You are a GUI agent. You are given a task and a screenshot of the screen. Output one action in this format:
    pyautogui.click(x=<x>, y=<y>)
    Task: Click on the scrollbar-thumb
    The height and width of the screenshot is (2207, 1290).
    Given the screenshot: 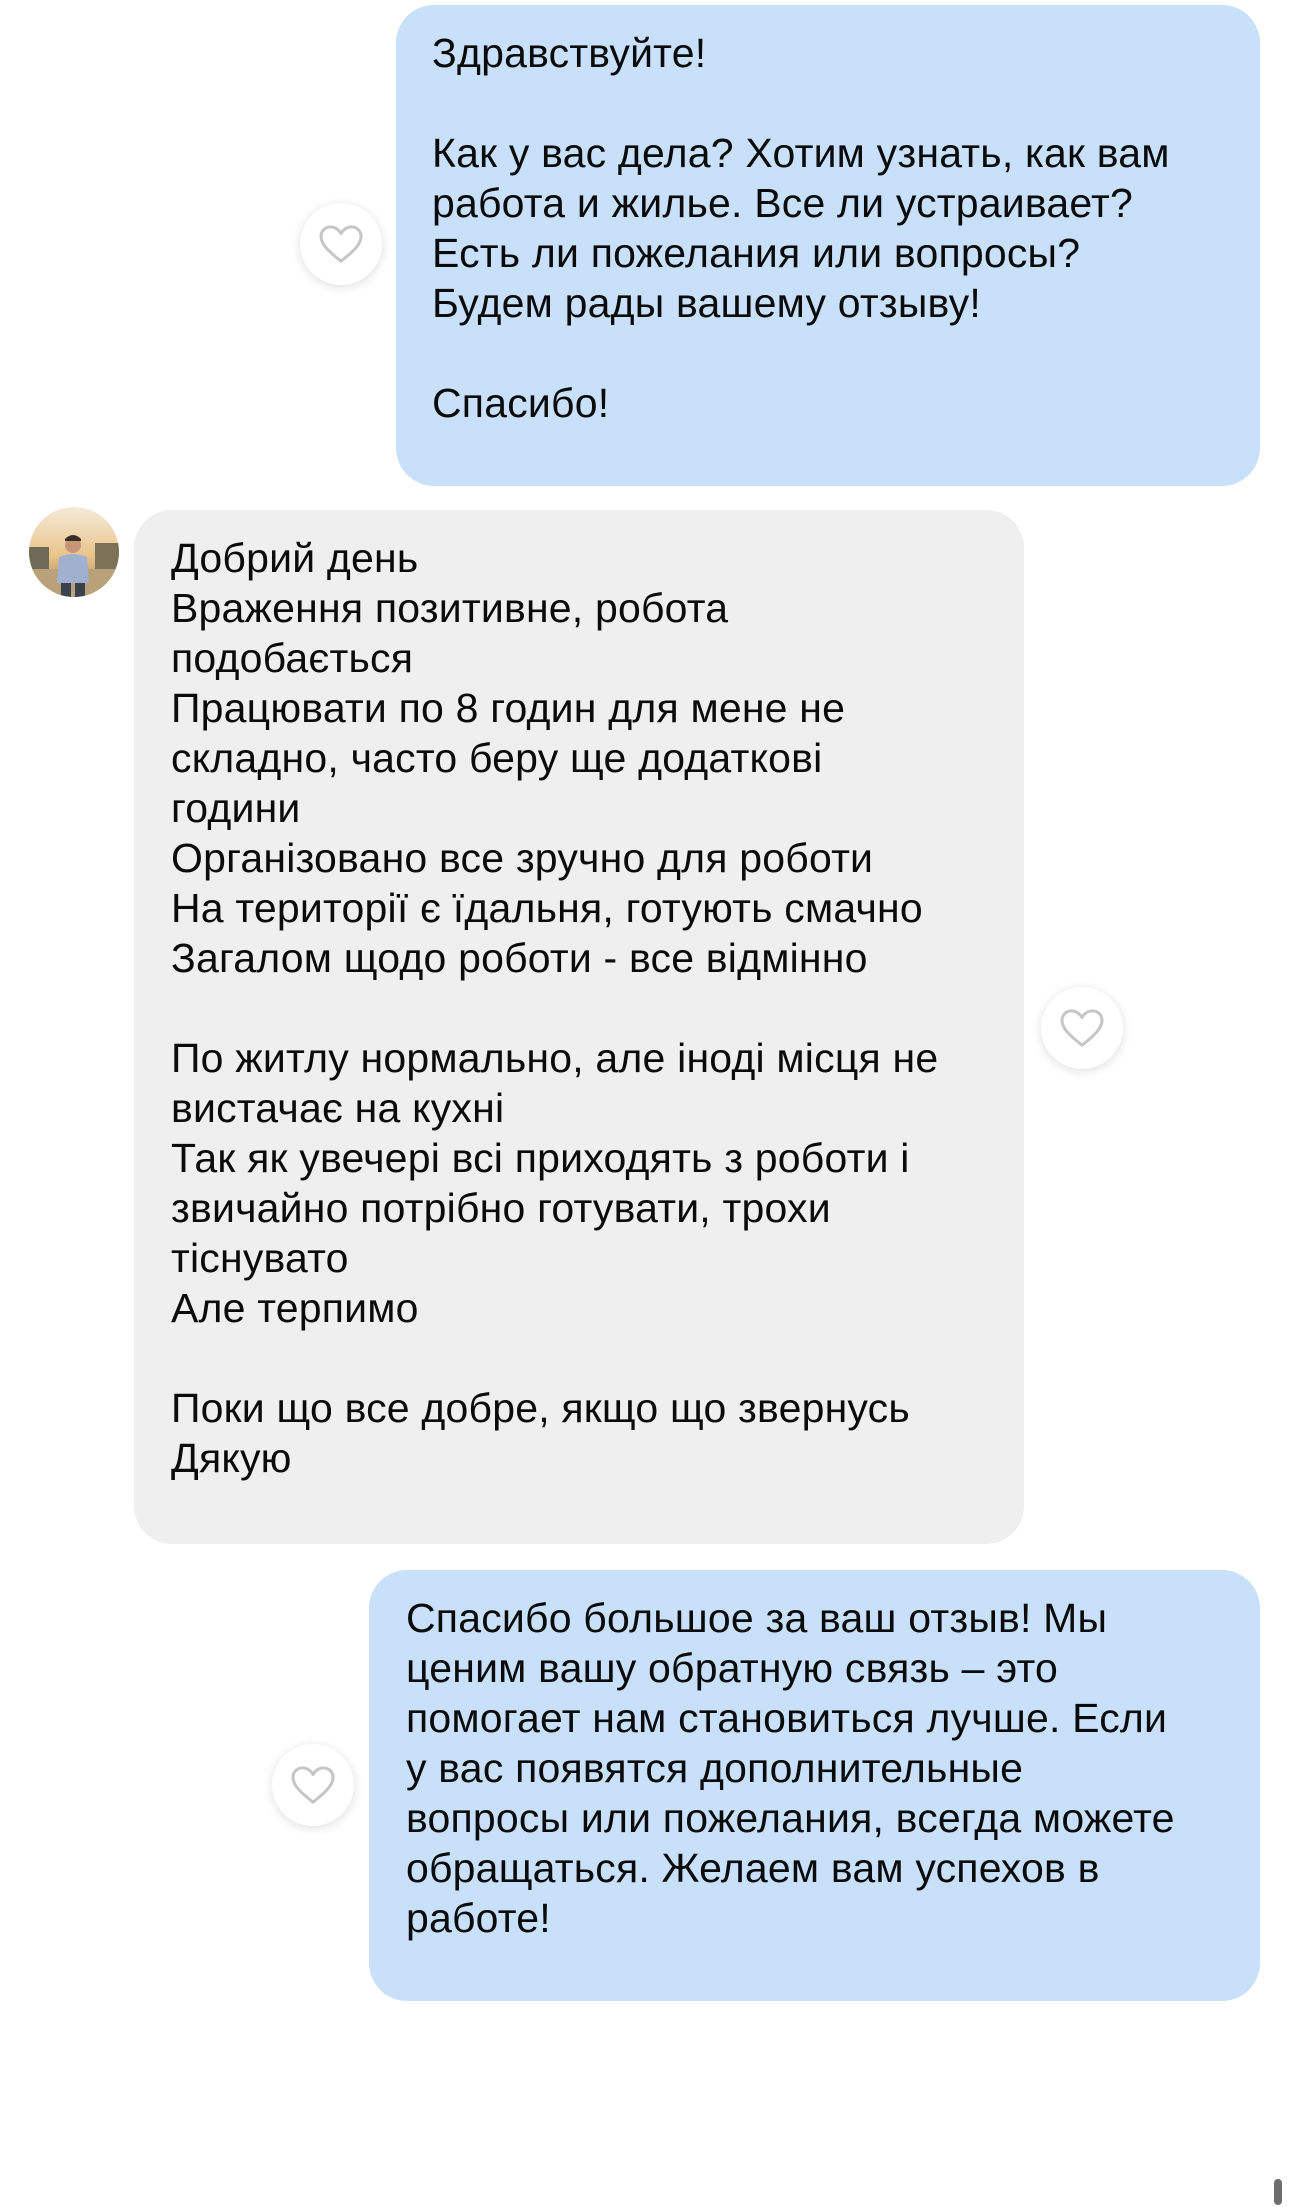 What is the action you would take?
    pyautogui.click(x=1278, y=2192)
    